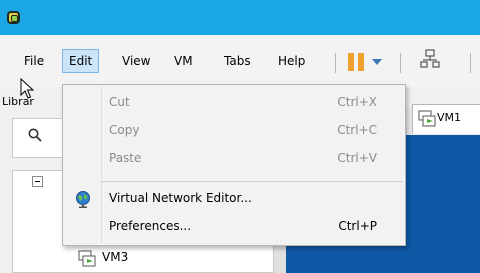 This screenshot has width=480, height=273. I want to click on menu-help: Help, so click(291, 61).